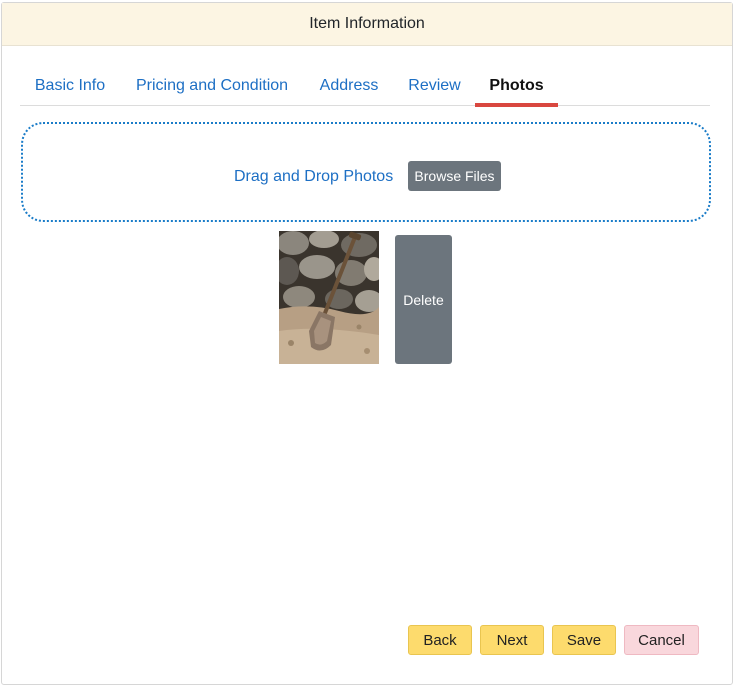 The image size is (736, 689). What do you see at coordinates (349, 85) in the screenshot?
I see `tab-address: Address` at bounding box center [349, 85].